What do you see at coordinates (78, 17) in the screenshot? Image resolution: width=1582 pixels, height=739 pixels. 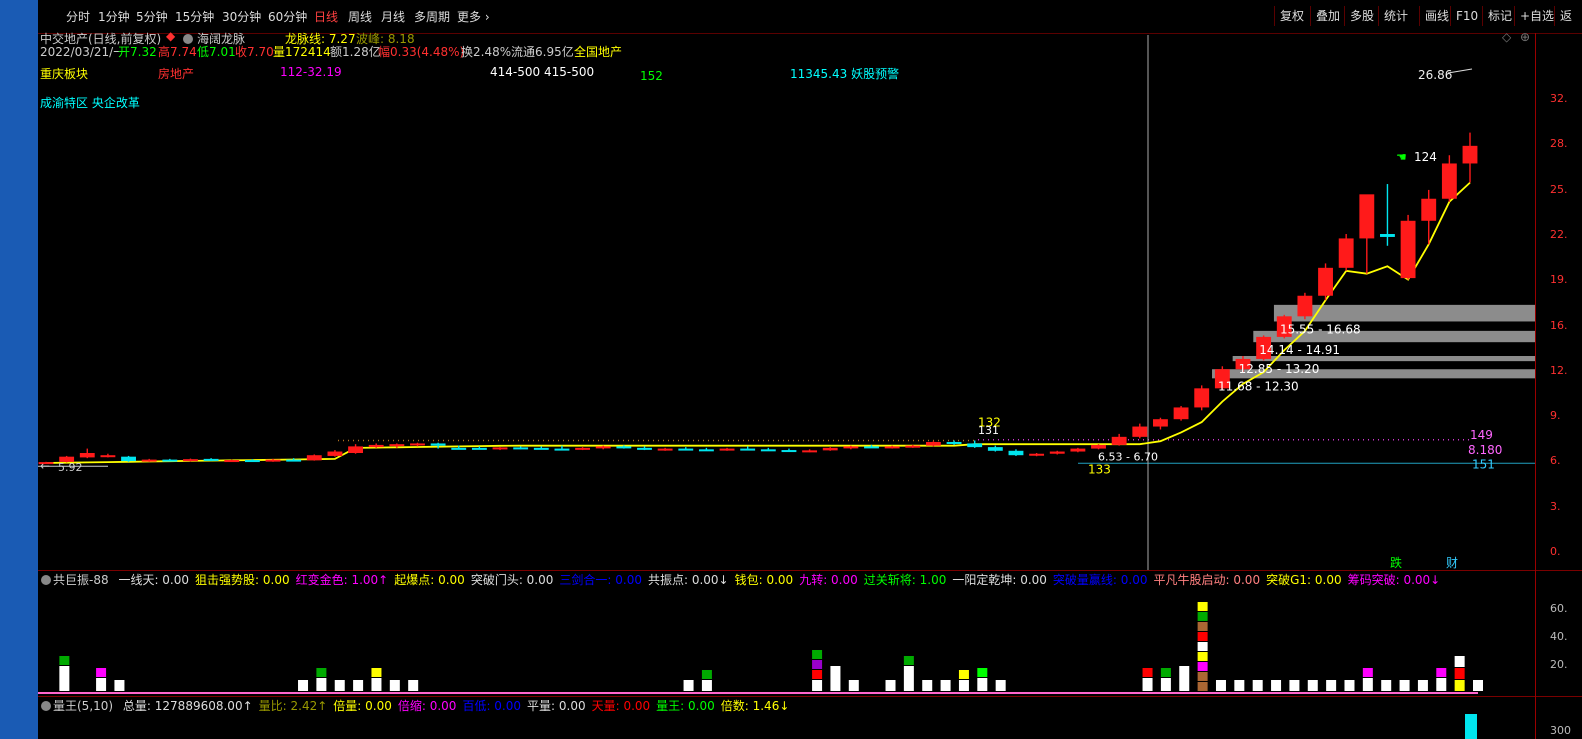 I see `tab-fenshi: 分时` at bounding box center [78, 17].